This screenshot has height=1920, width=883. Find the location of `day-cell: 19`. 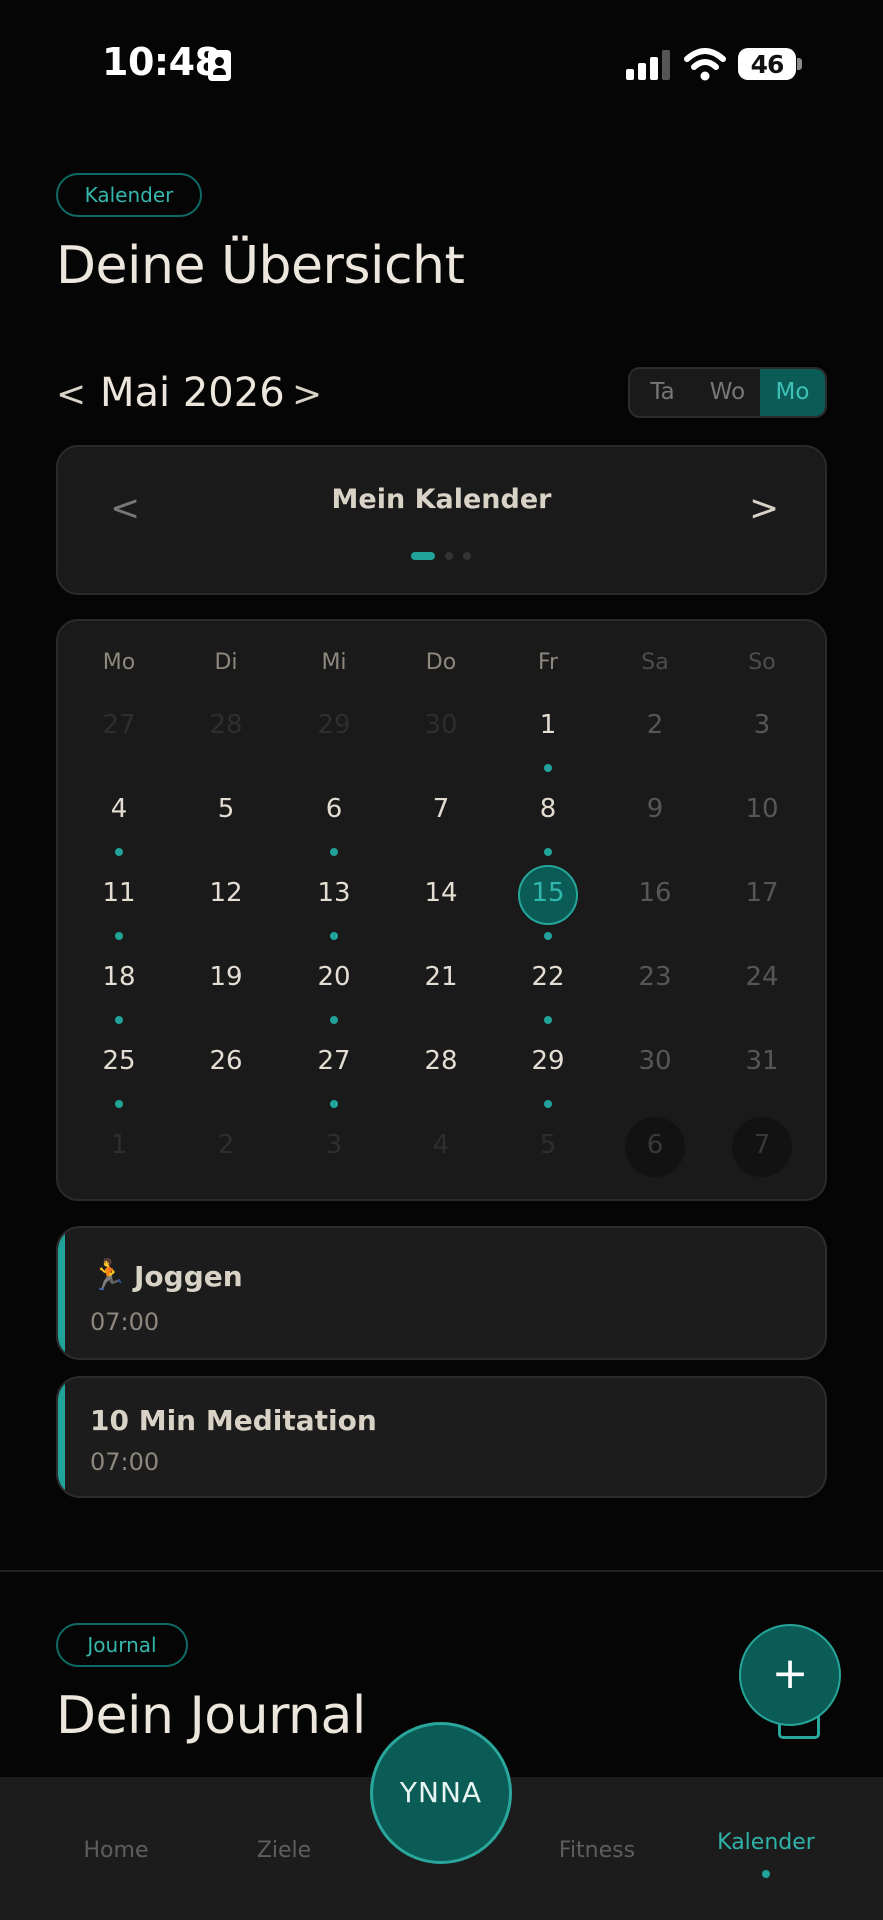

day-cell: 19 is located at coordinates (226, 977).